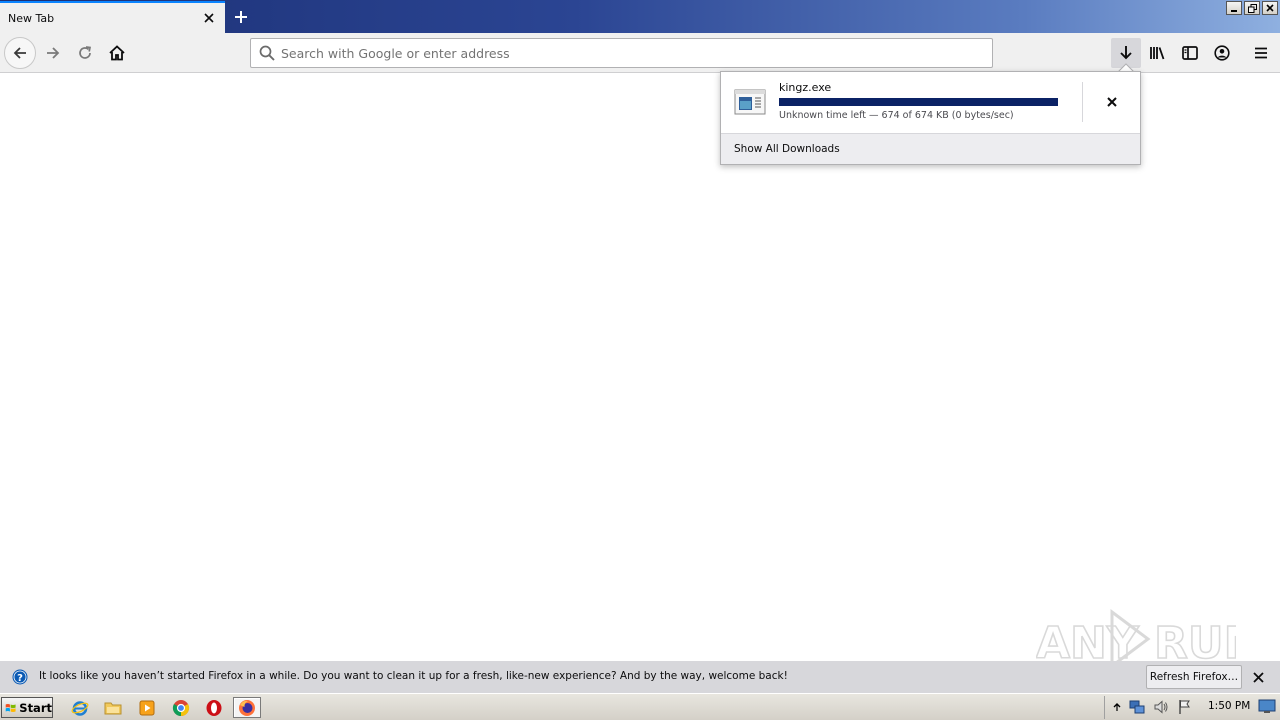 The height and width of the screenshot is (720, 1280). What do you see at coordinates (640, 16) in the screenshot?
I see `tab-strip: New Tab` at bounding box center [640, 16].